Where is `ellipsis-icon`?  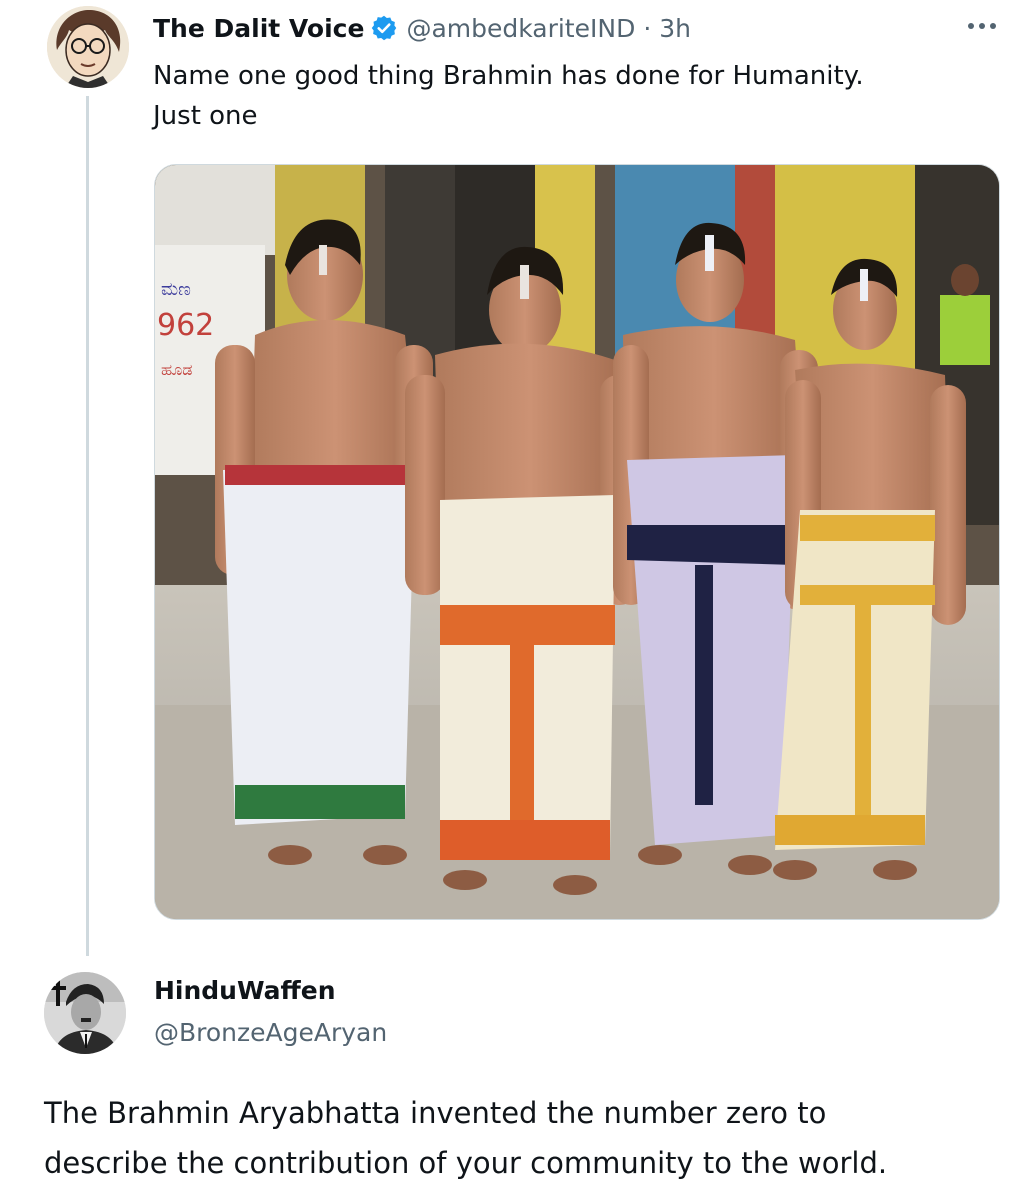 ellipsis-icon is located at coordinates (982, 26).